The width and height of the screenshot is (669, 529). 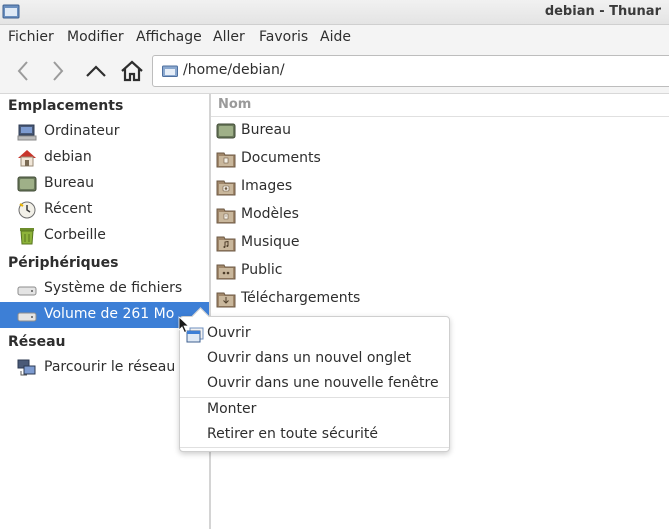 What do you see at coordinates (27, 132) in the screenshot?
I see `computer-icon` at bounding box center [27, 132].